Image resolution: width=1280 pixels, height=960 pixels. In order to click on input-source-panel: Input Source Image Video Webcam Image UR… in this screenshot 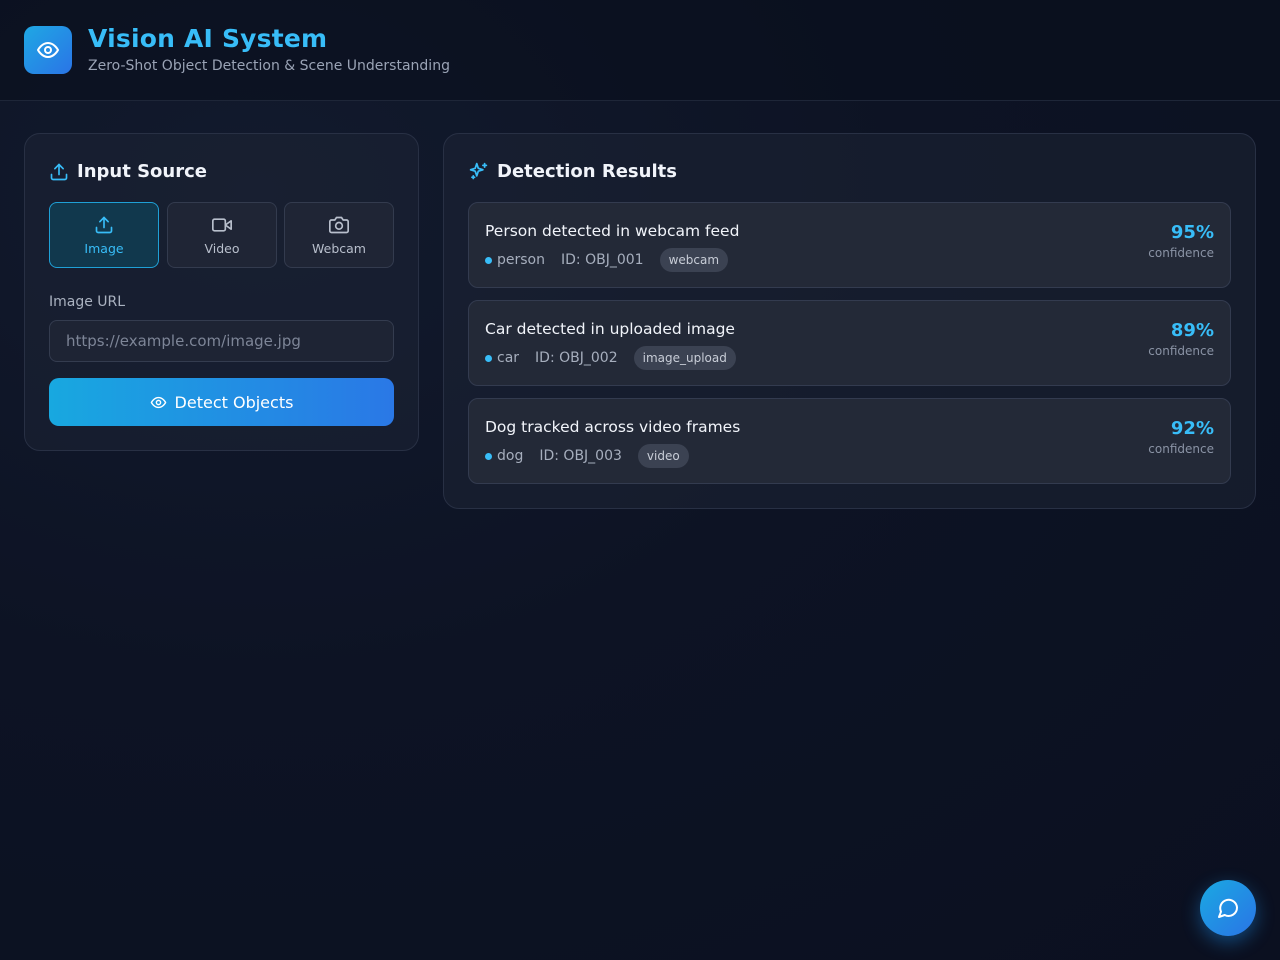, I will do `click(221, 292)`.